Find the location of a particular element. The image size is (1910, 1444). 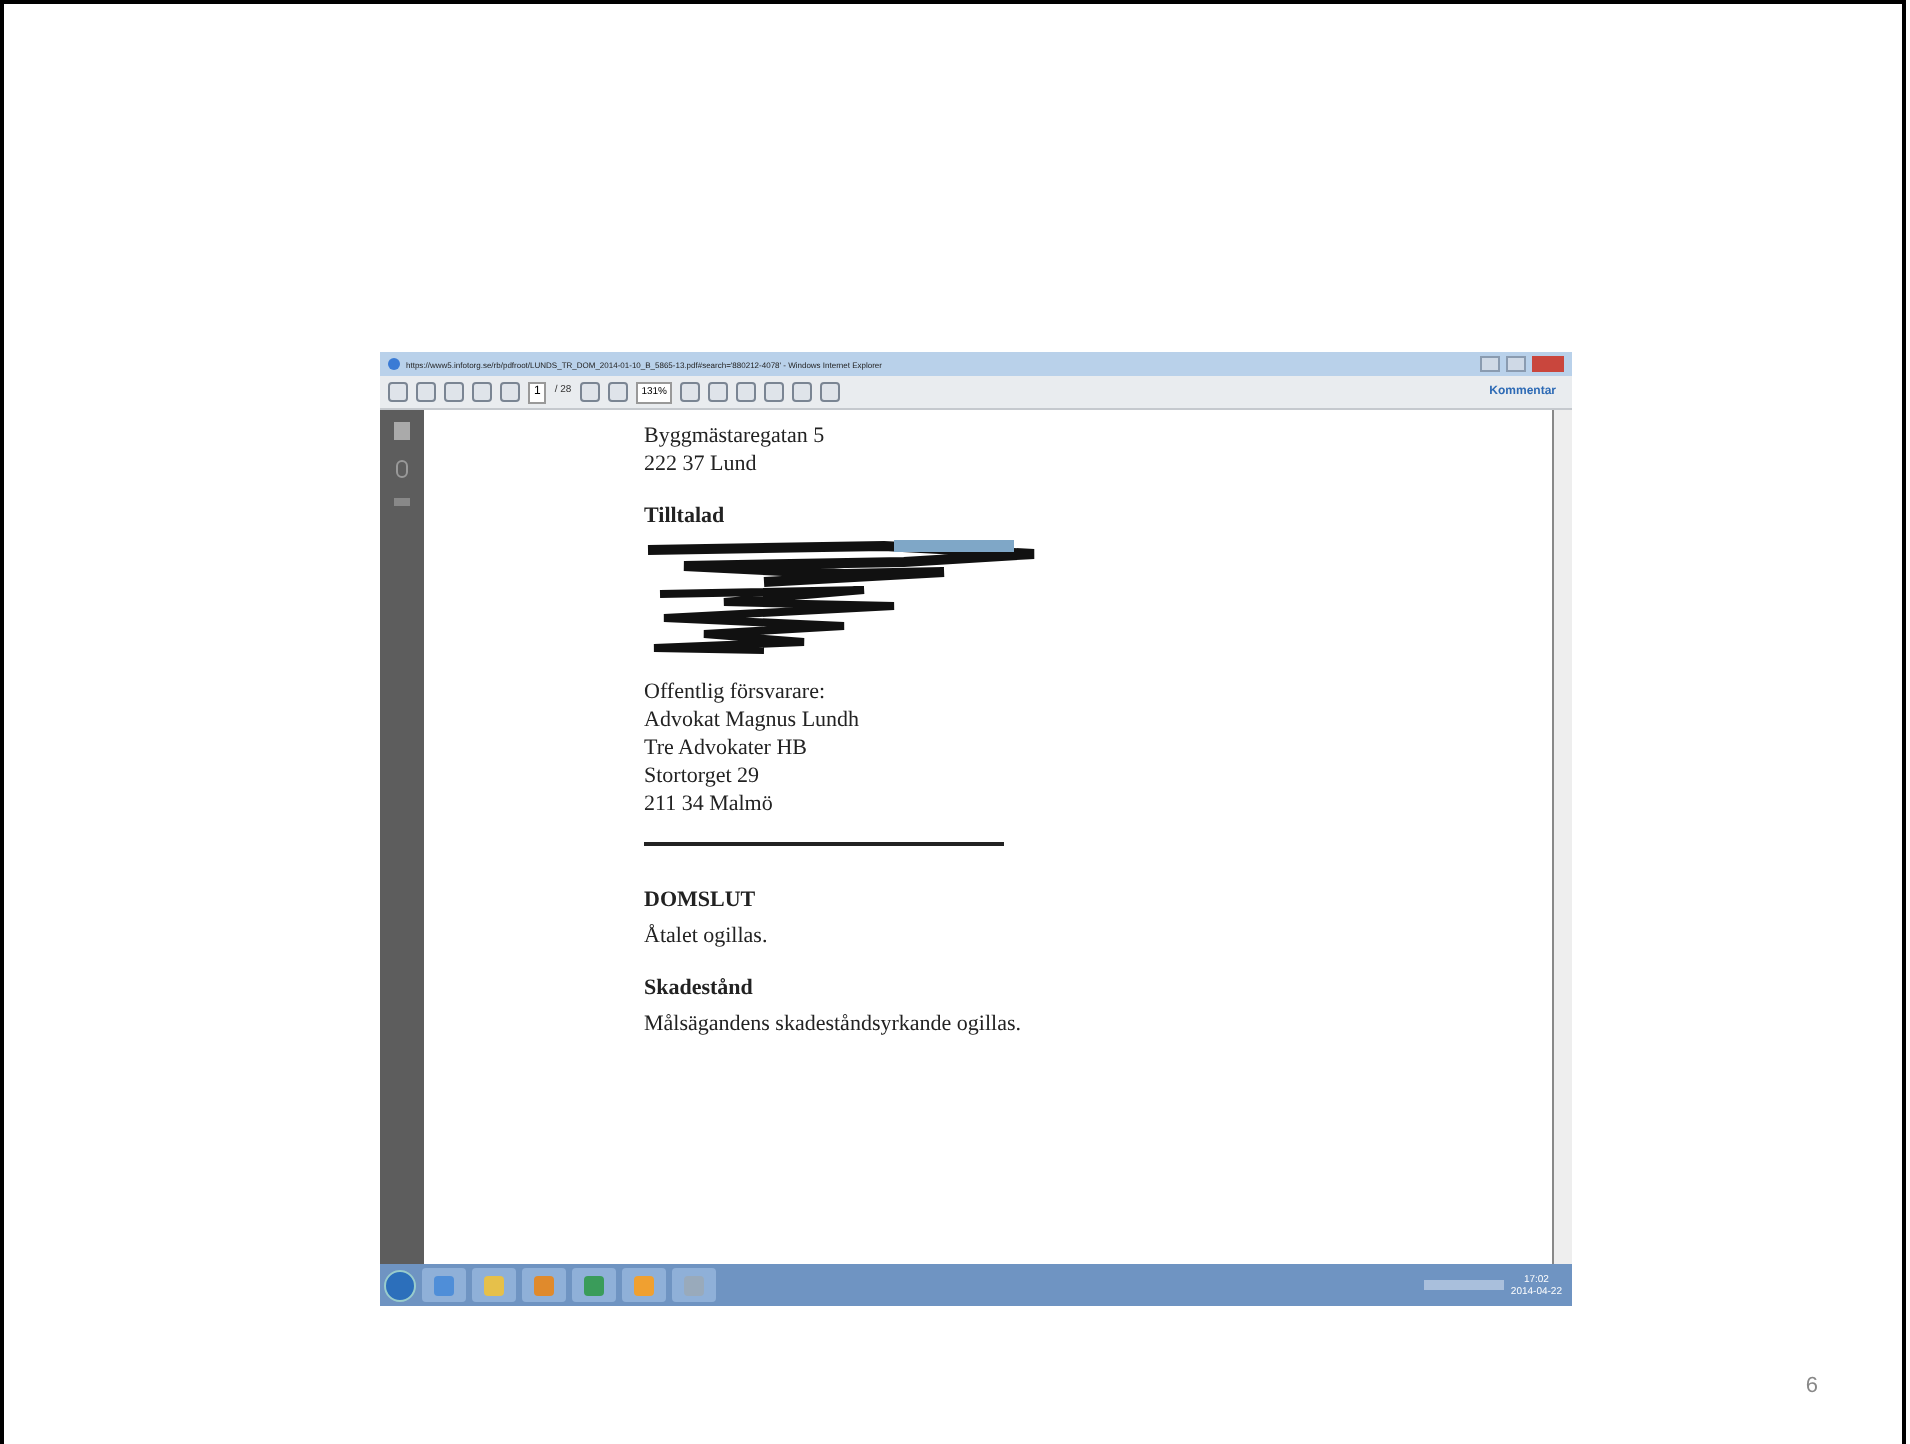

document-text: Målsägandens skadeståndsyrkande ogillas. is located at coordinates (832, 1024).